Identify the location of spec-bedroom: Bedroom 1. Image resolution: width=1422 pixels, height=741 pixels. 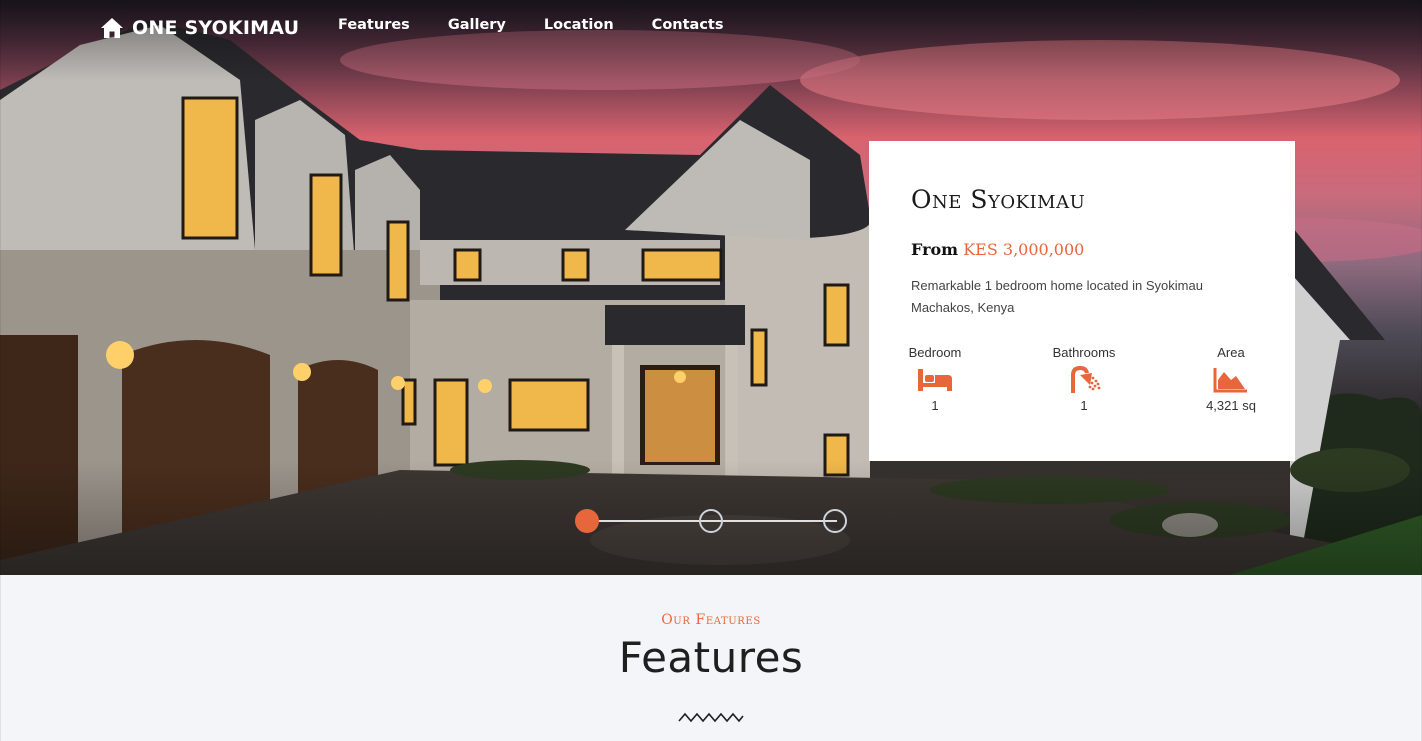
(935, 379).